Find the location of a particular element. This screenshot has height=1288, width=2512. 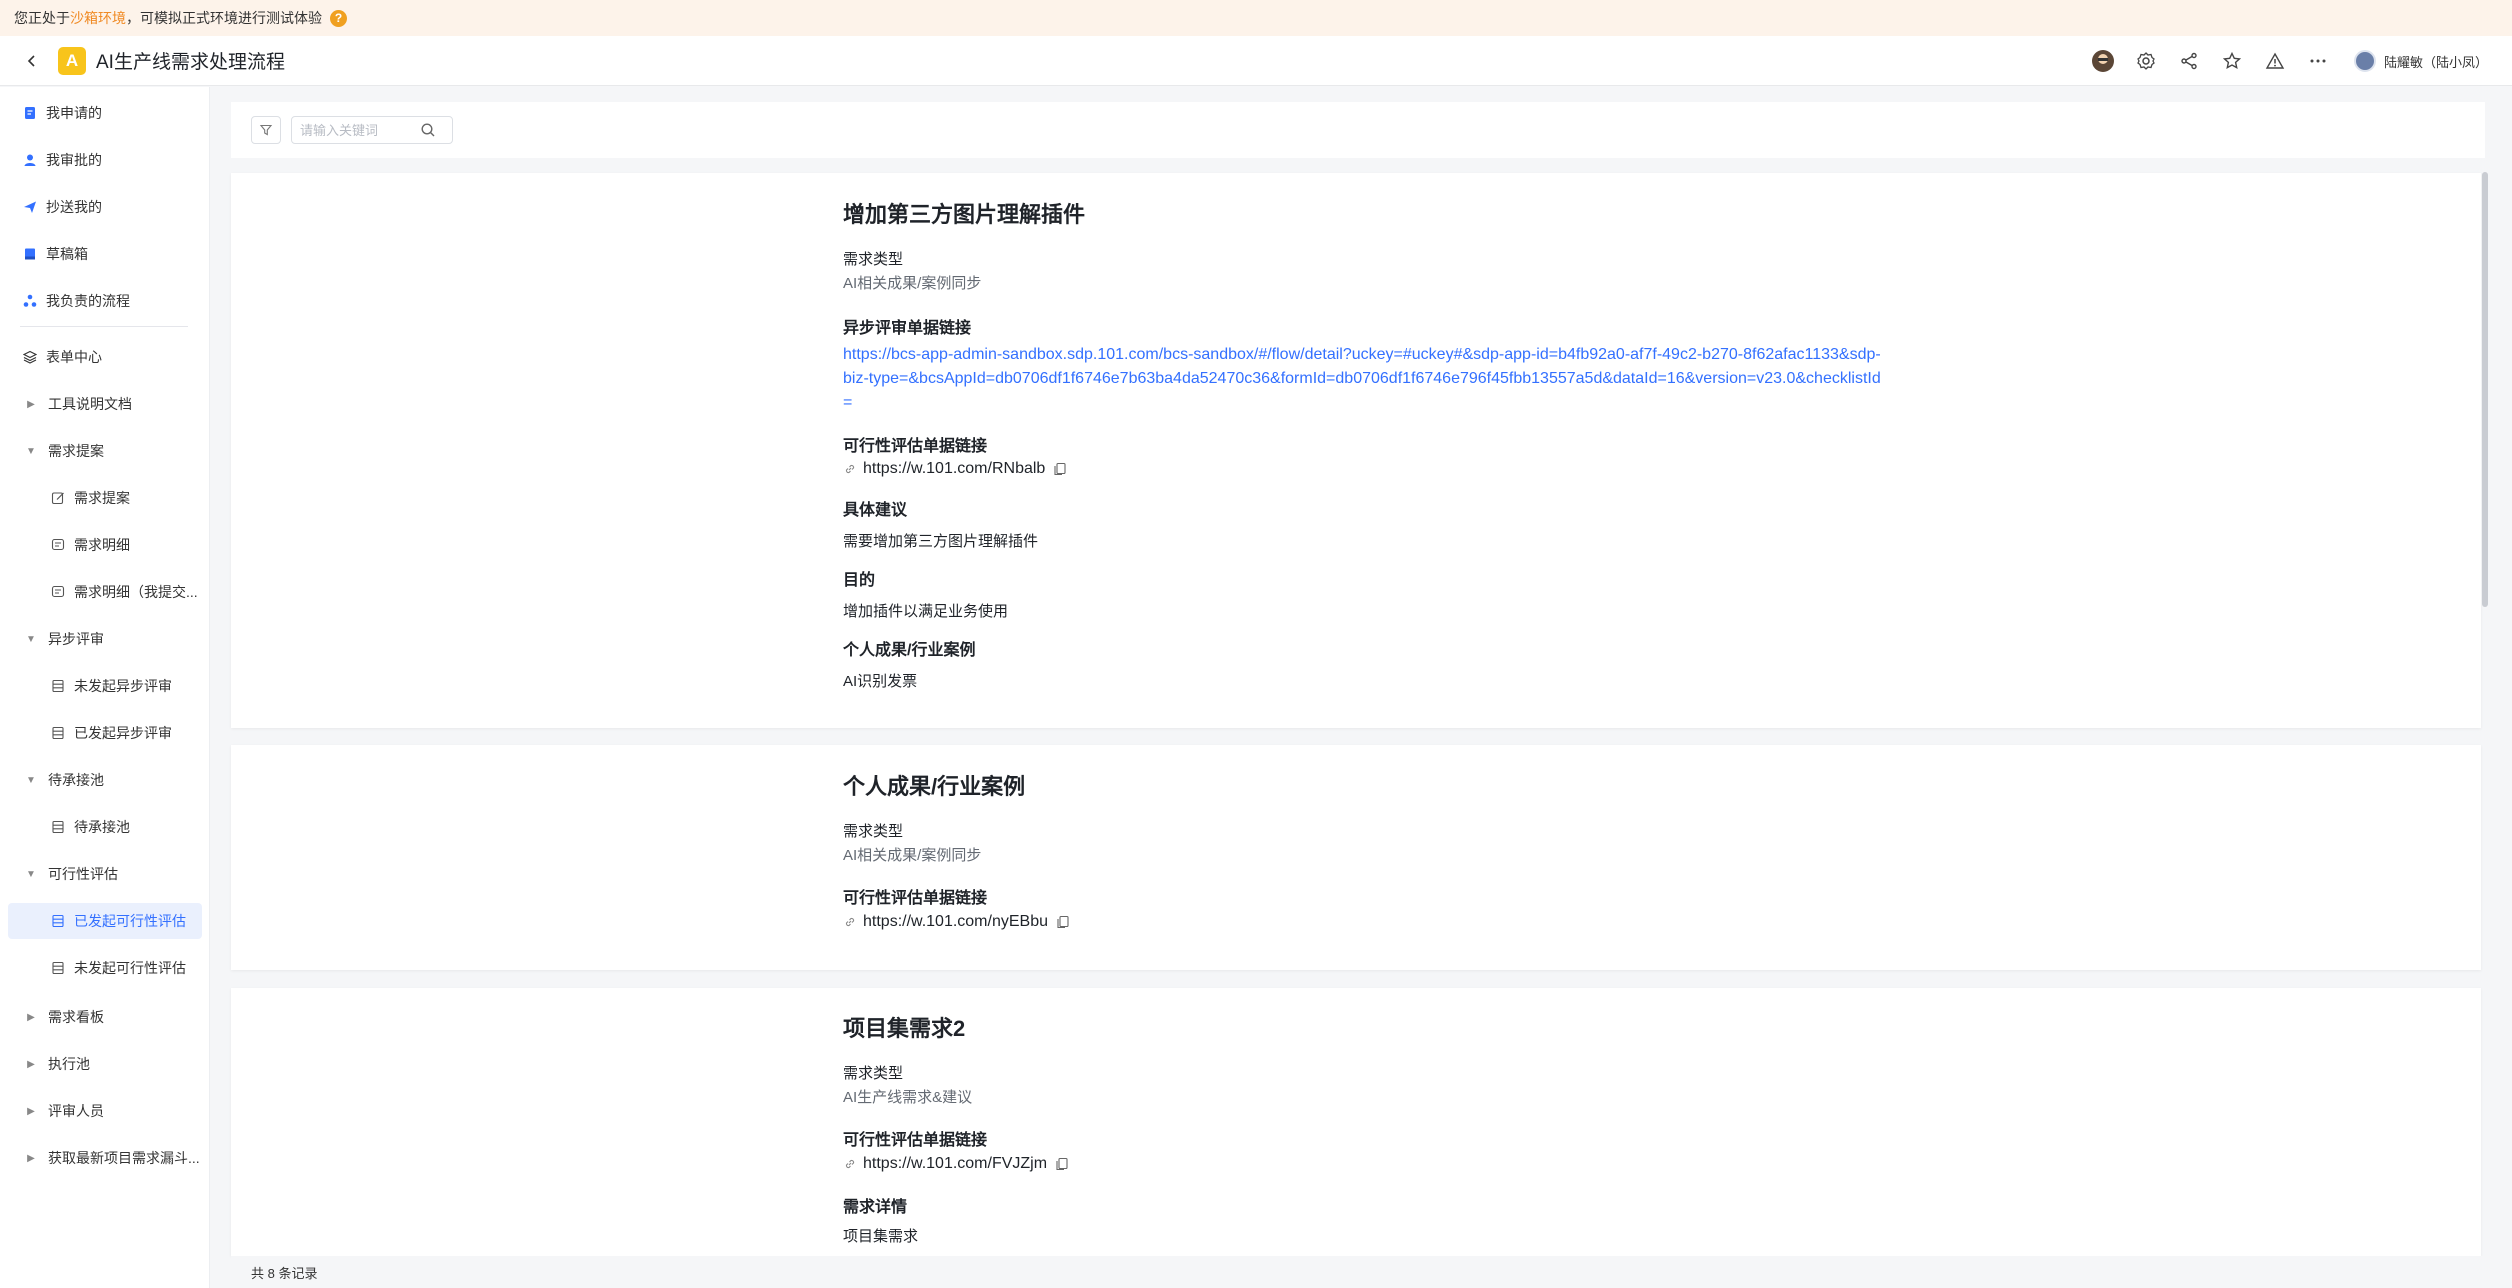

field-label: 具体建议 is located at coordinates (875, 510).